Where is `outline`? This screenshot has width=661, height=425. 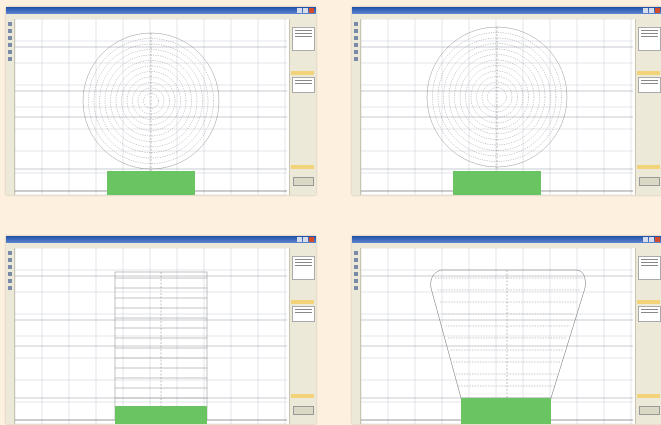 outline is located at coordinates (508, 334).